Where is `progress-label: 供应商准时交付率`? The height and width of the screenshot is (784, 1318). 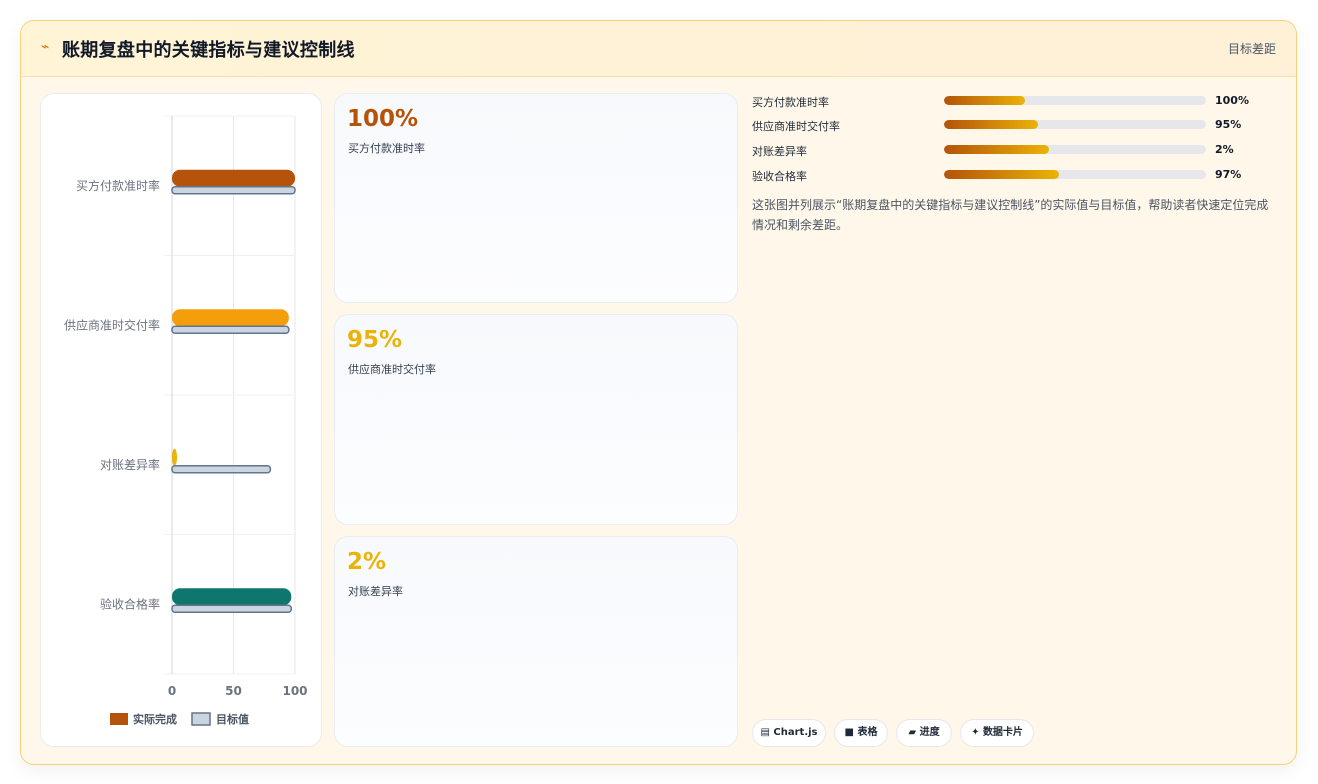 progress-label: 供应商准时交付率 is located at coordinates (796, 126).